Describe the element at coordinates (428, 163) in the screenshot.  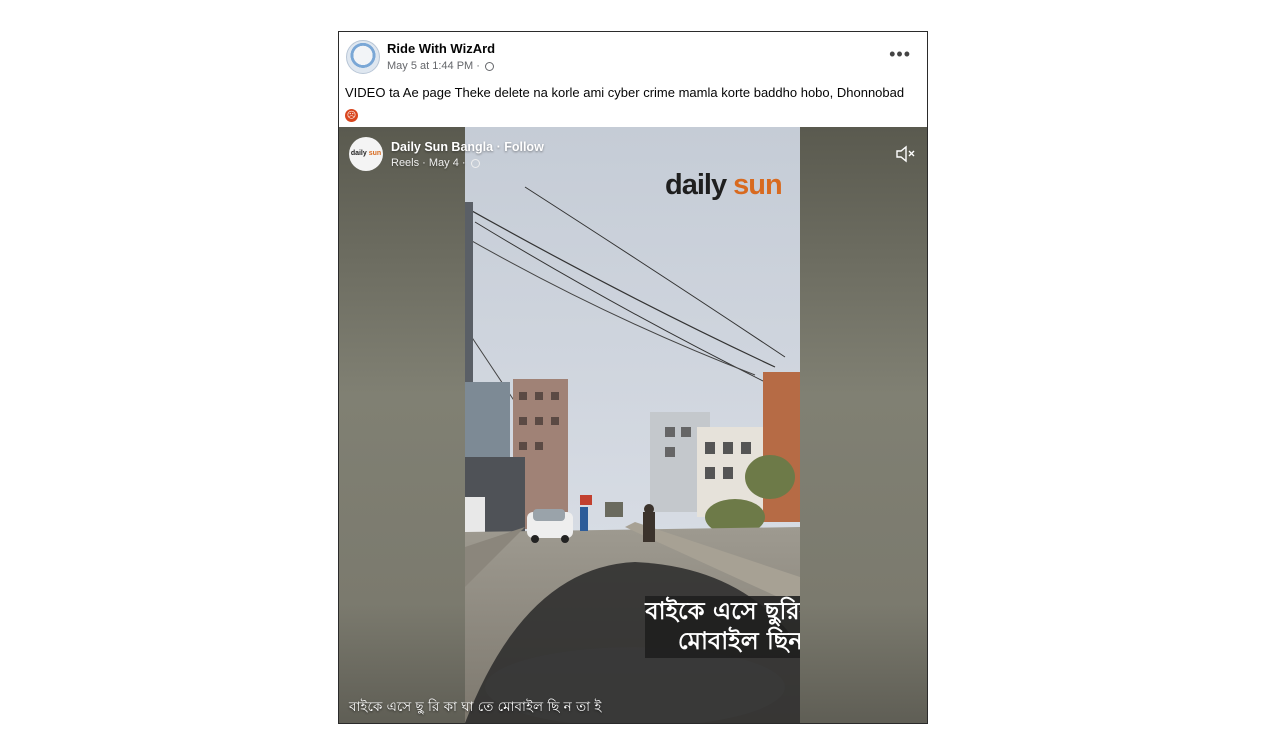
I see `shared-meta-text: Reels · May 4 ·` at that location.